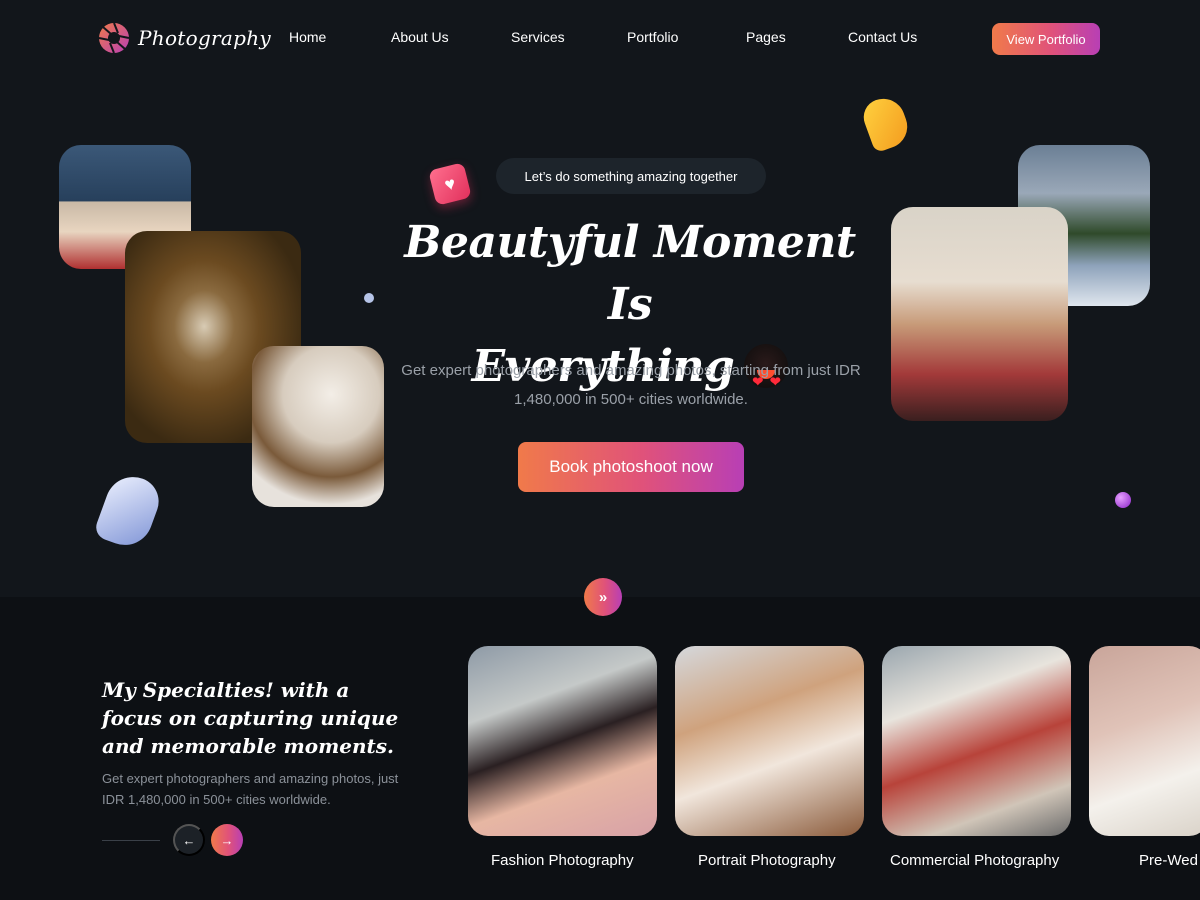 The height and width of the screenshot is (900, 1200). I want to click on specialty-card-prewed, so click(1144, 741).